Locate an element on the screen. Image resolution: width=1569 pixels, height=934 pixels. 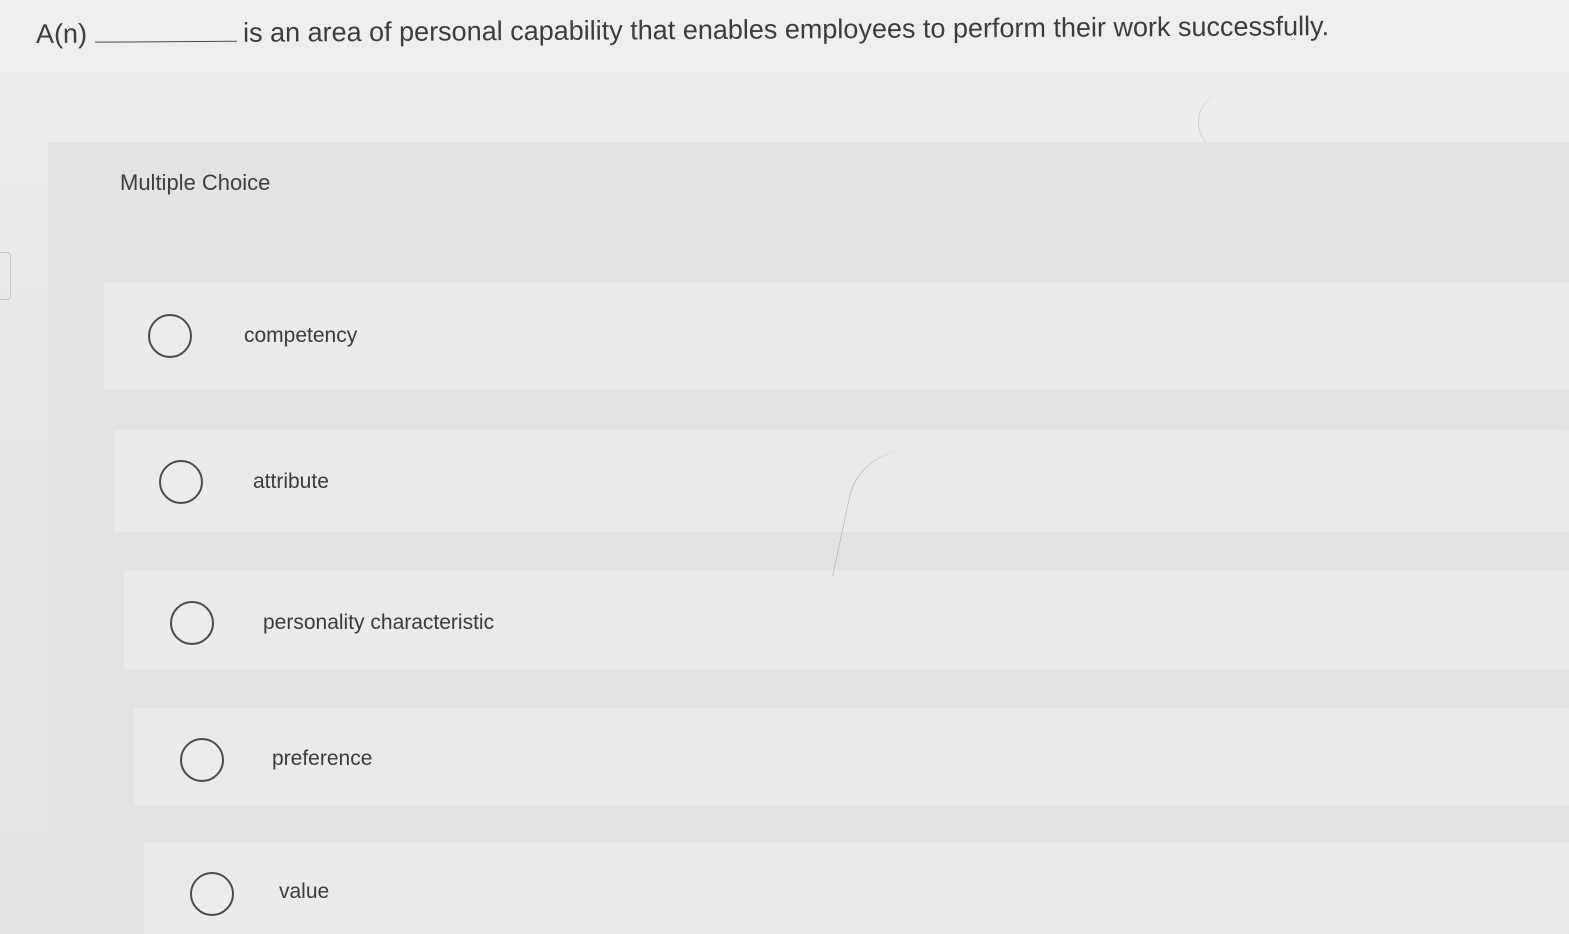
question-prefix: A(n) is located at coordinates (61, 33).